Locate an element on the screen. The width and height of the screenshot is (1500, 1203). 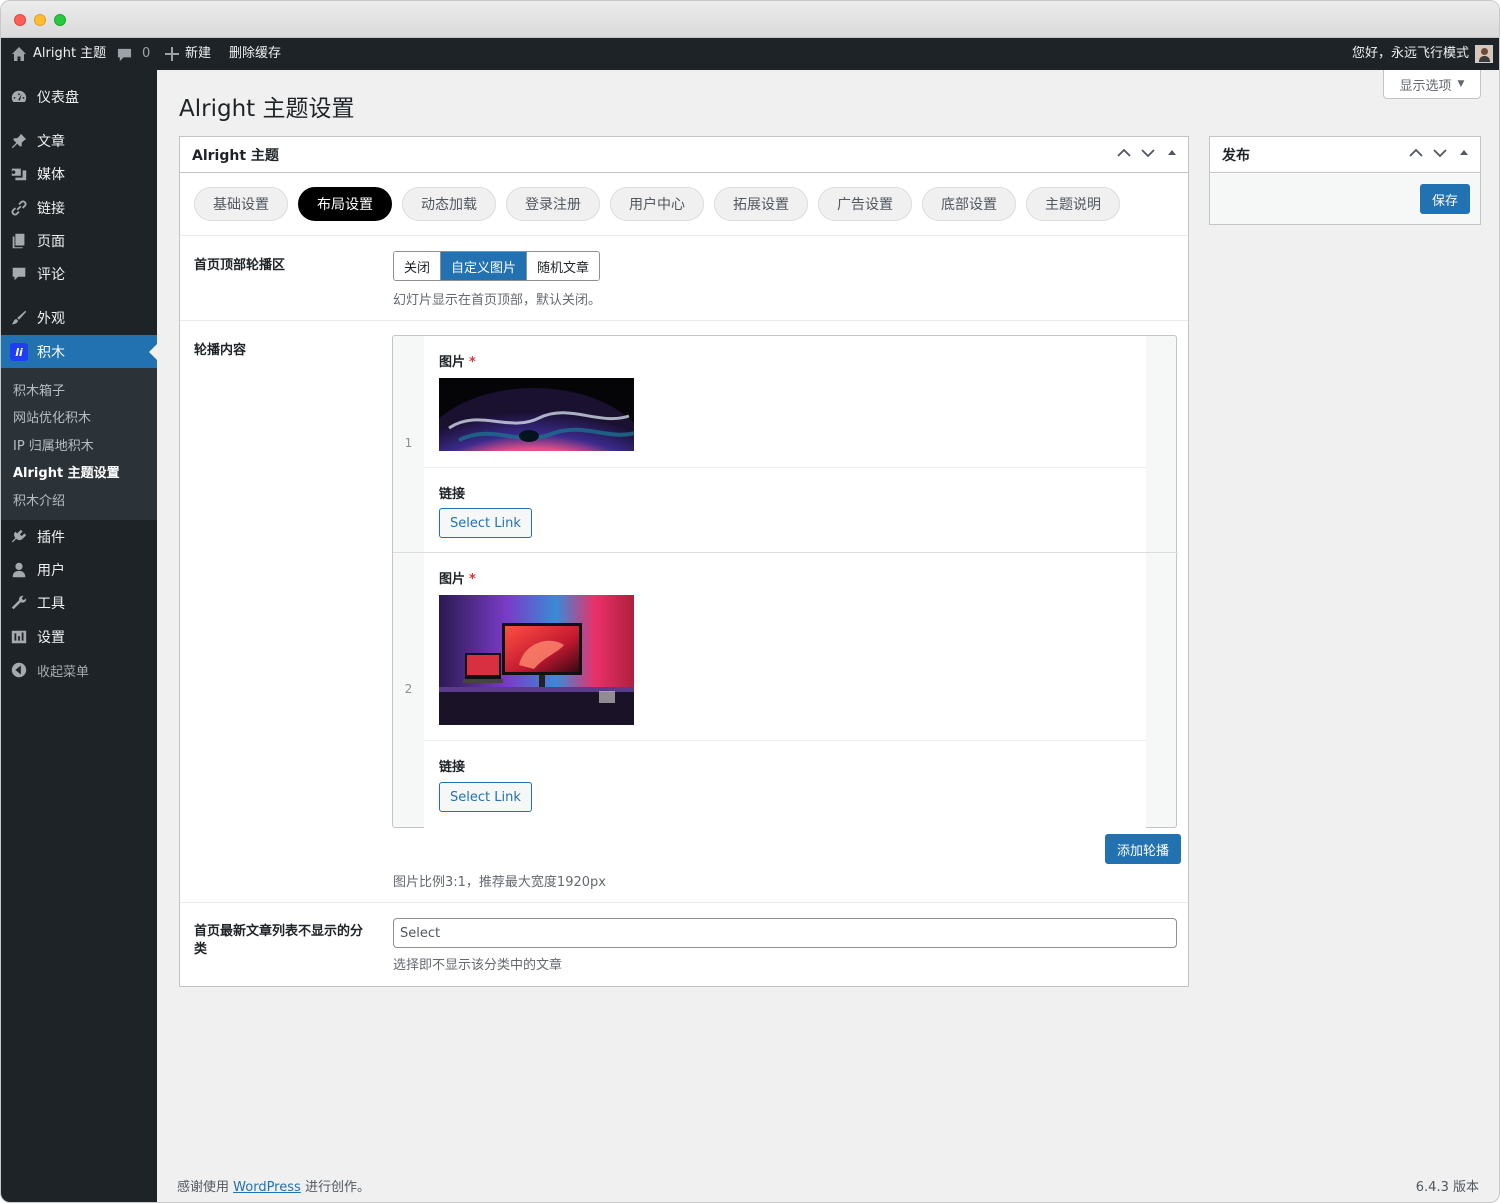
select-placeholder: Select is located at coordinates (420, 933).